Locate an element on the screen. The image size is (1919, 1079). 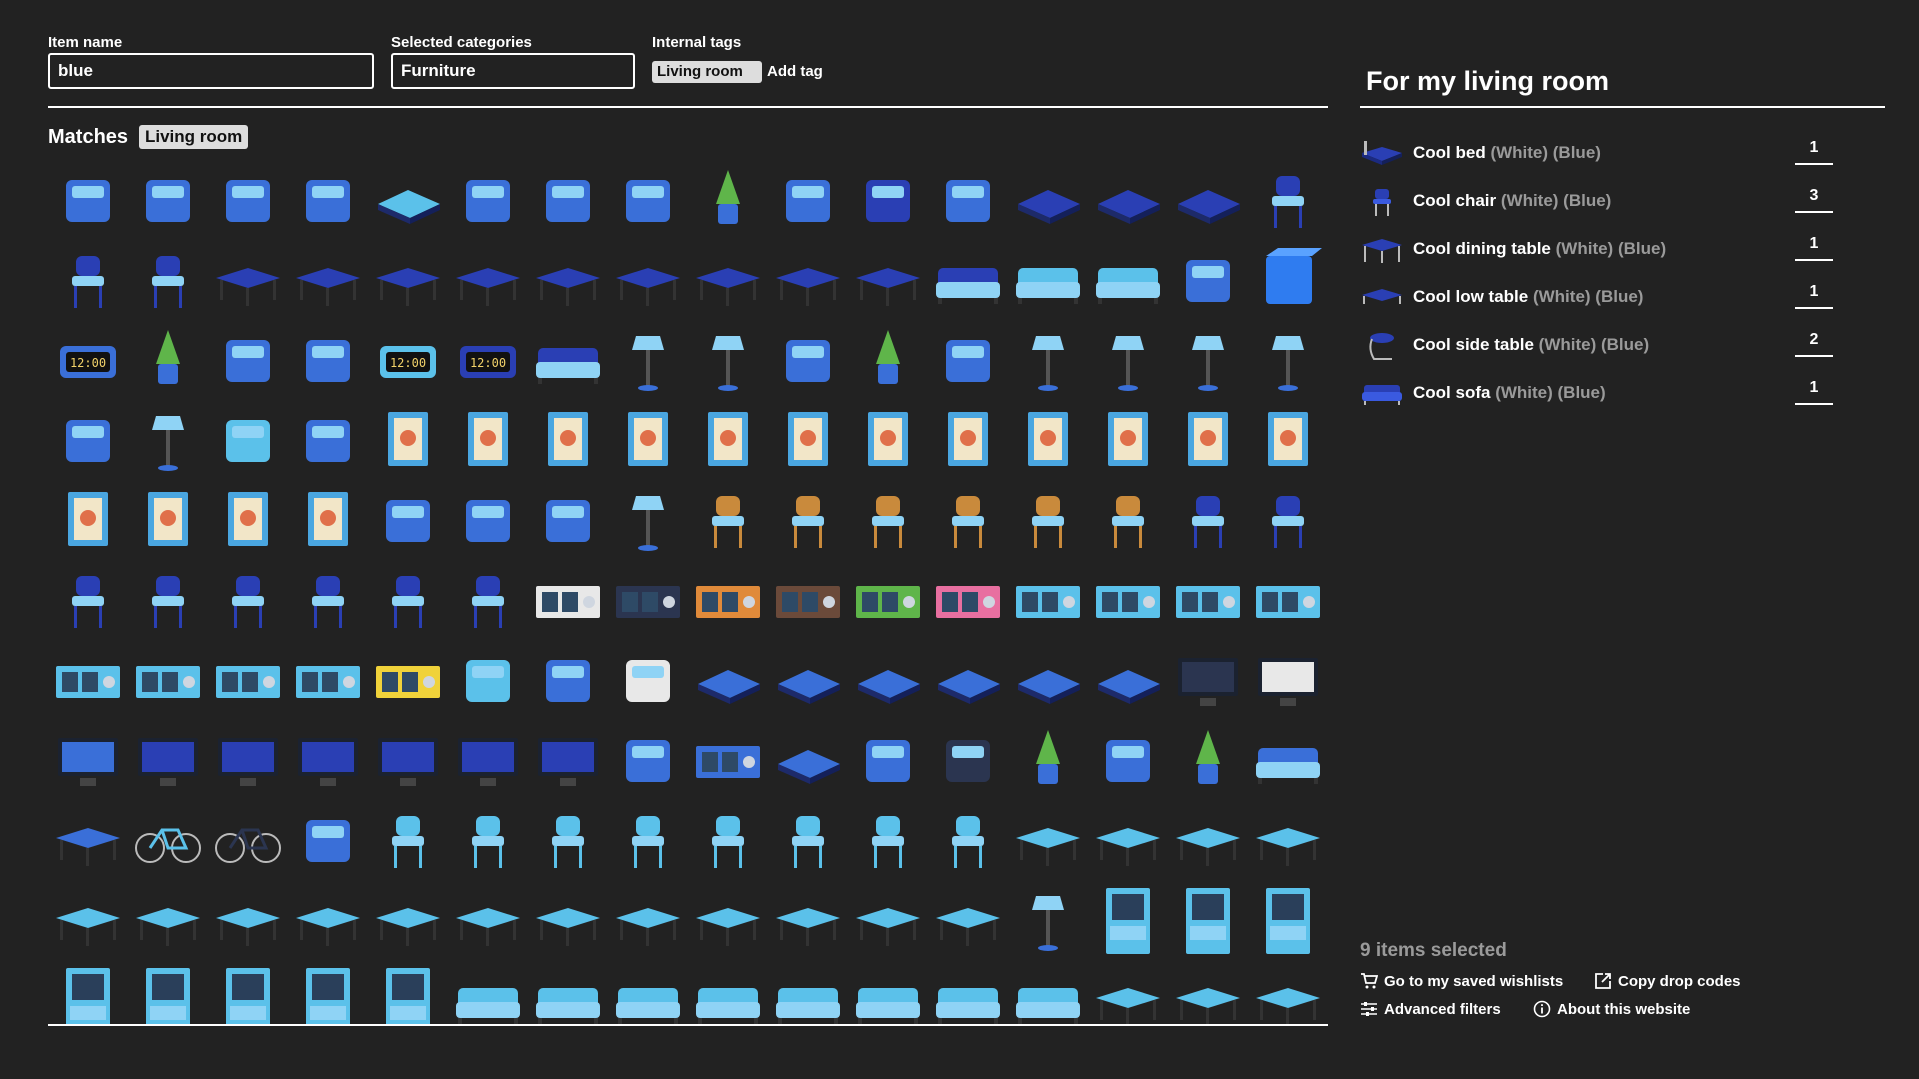
match-item-wicker-sofa is located at coordinates (1288, 760).